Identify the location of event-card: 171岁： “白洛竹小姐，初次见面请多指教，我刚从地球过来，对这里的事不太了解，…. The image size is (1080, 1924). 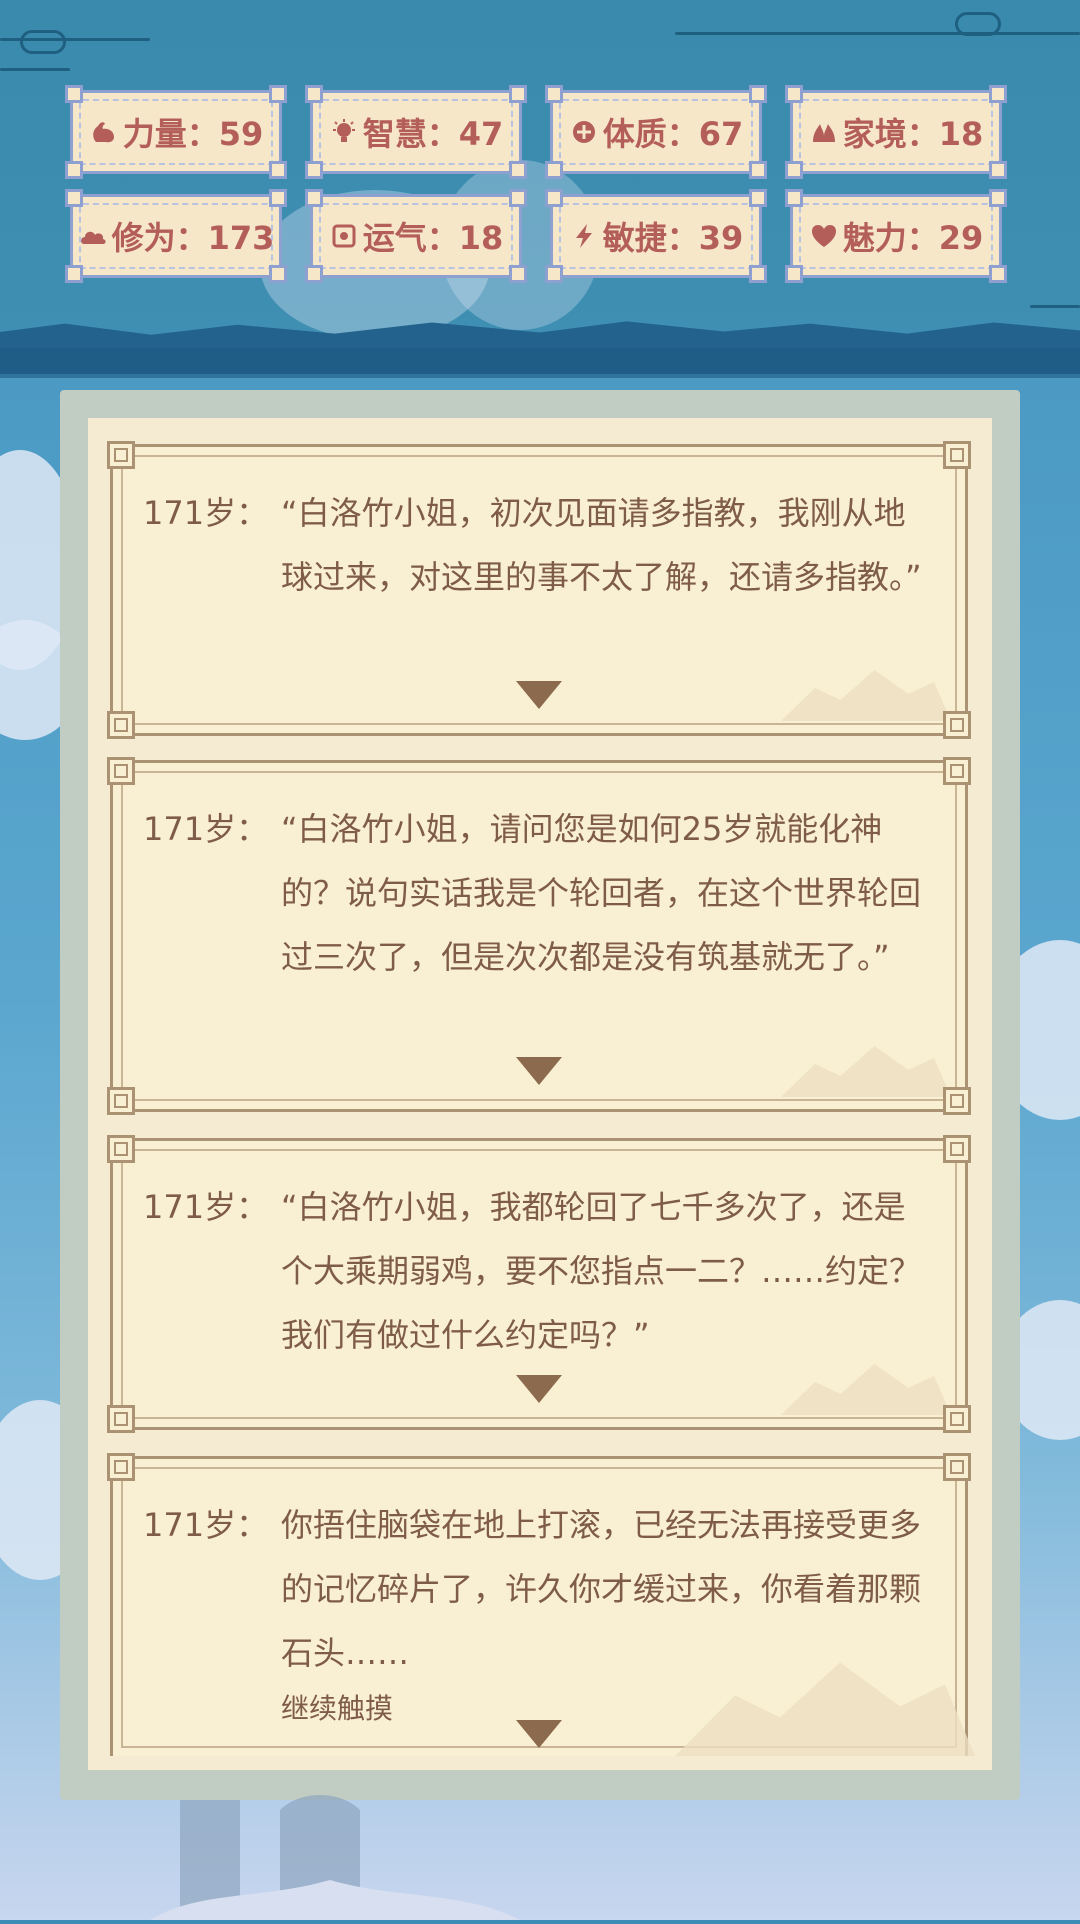
(539, 590).